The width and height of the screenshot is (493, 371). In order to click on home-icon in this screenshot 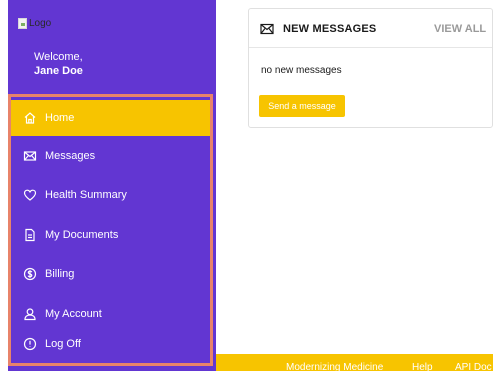, I will do `click(30, 118)`.